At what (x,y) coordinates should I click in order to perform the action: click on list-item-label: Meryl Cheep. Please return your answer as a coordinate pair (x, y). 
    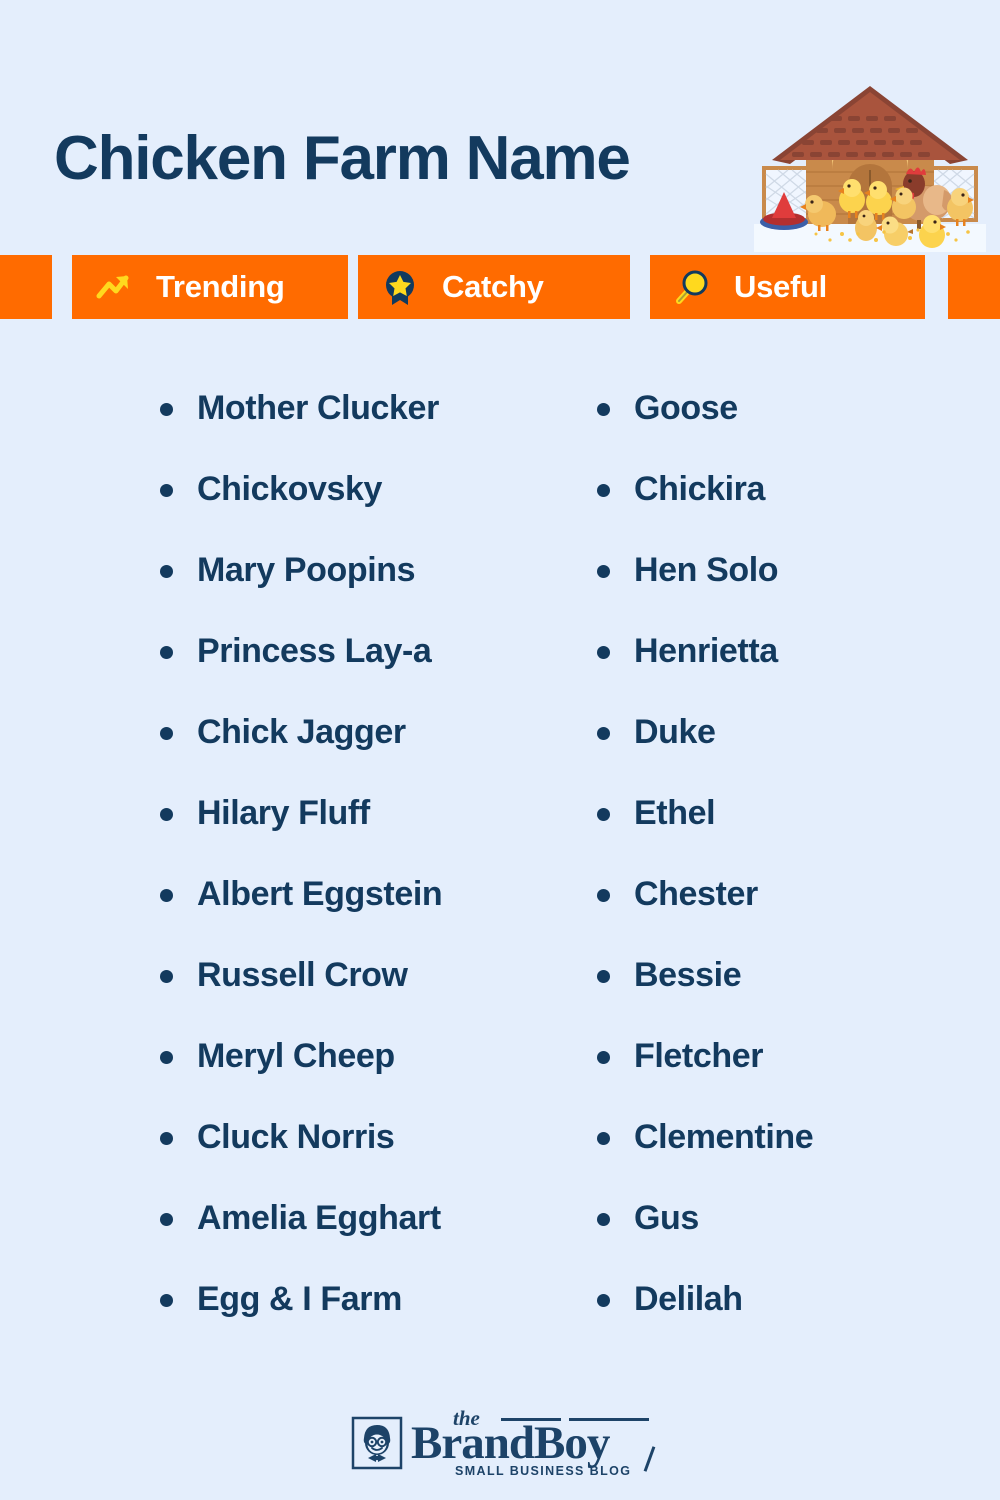
    Looking at the image, I should click on (296, 1056).